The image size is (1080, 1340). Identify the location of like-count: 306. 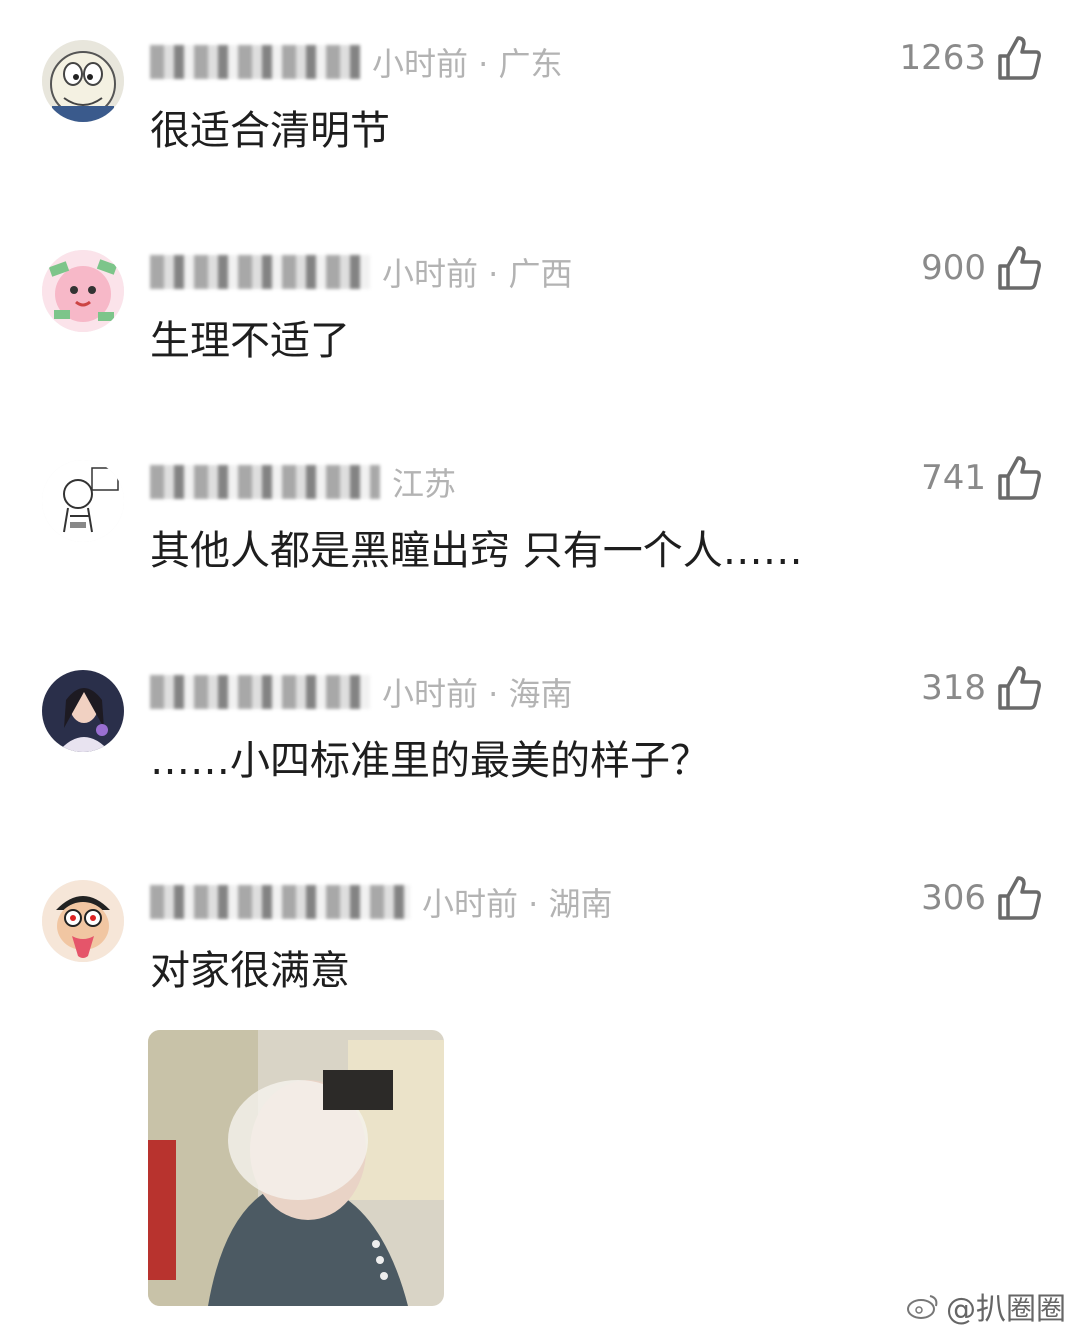
(953, 898).